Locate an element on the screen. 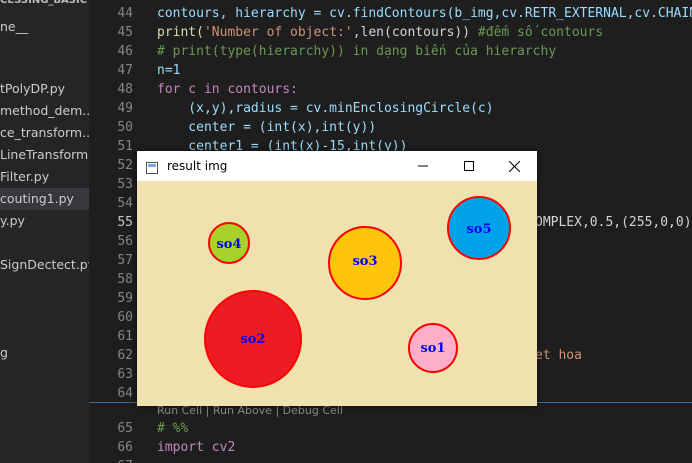  minimize-icon is located at coordinates (423, 166).